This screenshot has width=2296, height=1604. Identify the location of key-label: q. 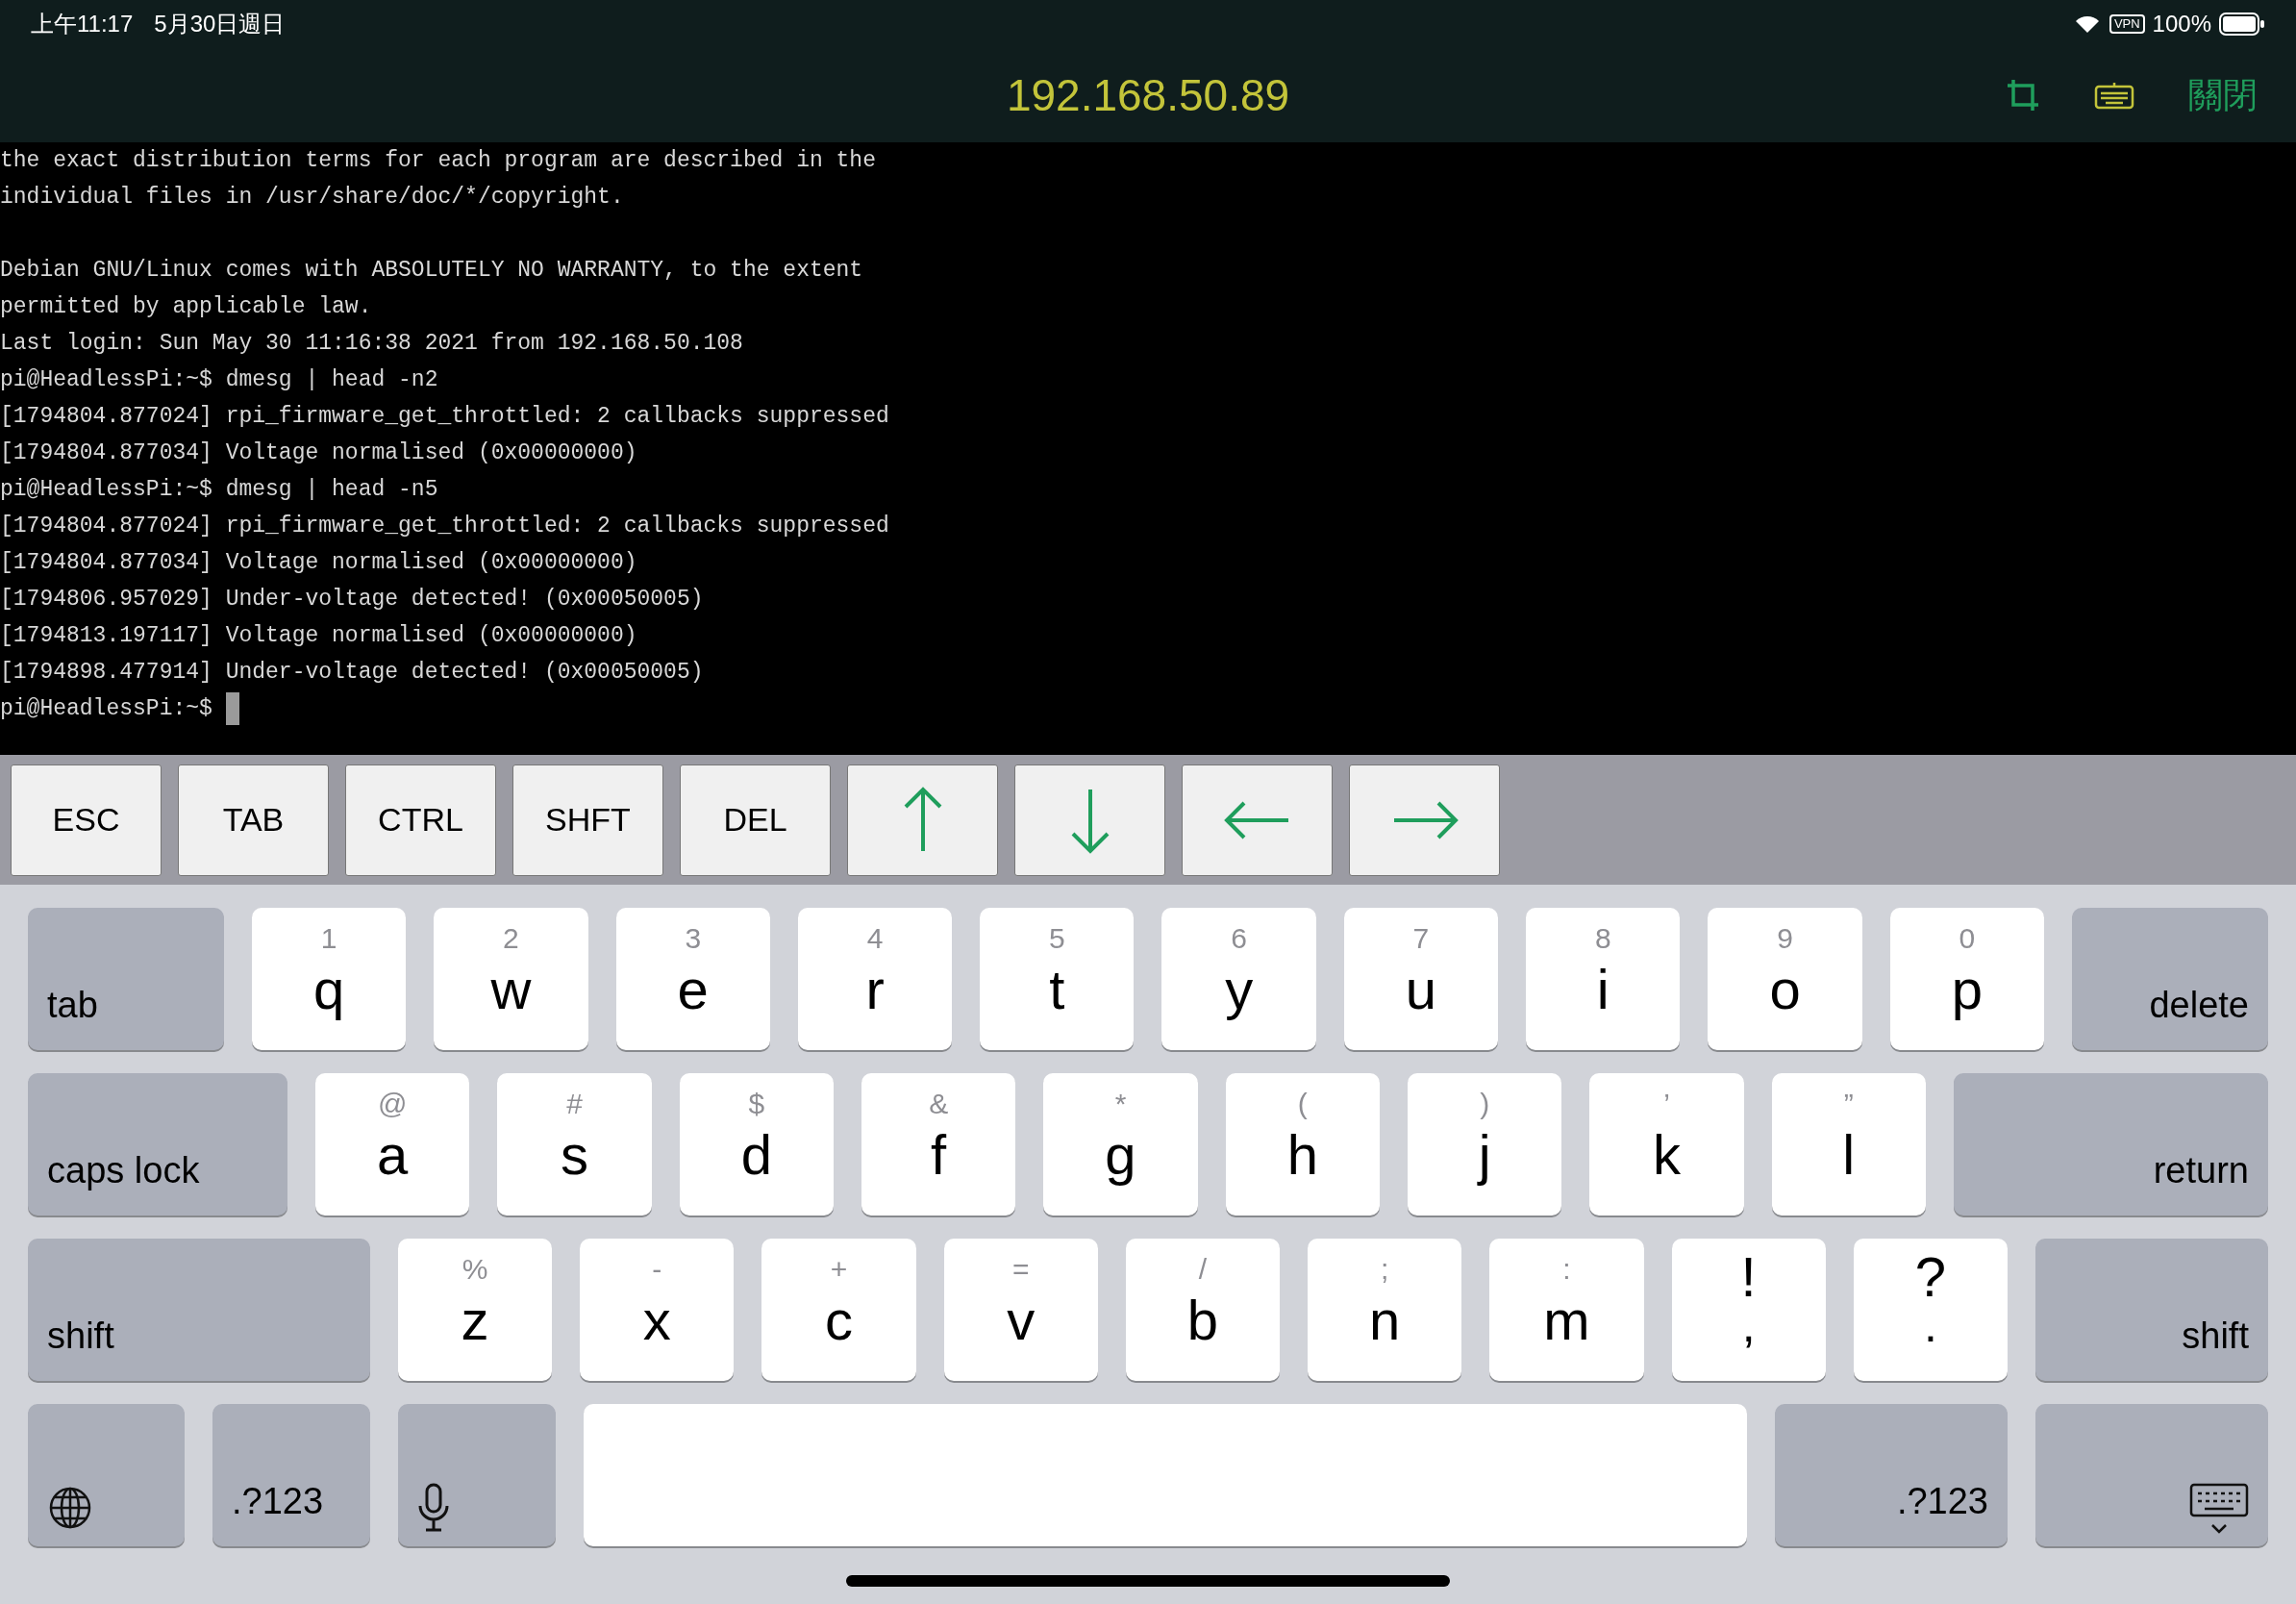
(329, 989).